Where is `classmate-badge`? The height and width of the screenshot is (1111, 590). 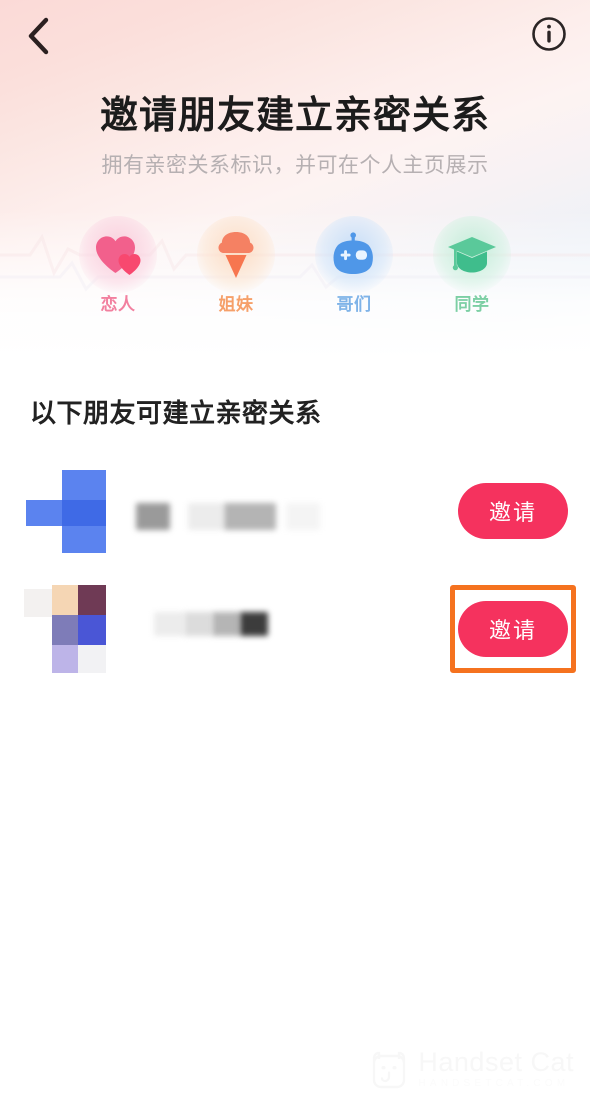 classmate-badge is located at coordinates (472, 254).